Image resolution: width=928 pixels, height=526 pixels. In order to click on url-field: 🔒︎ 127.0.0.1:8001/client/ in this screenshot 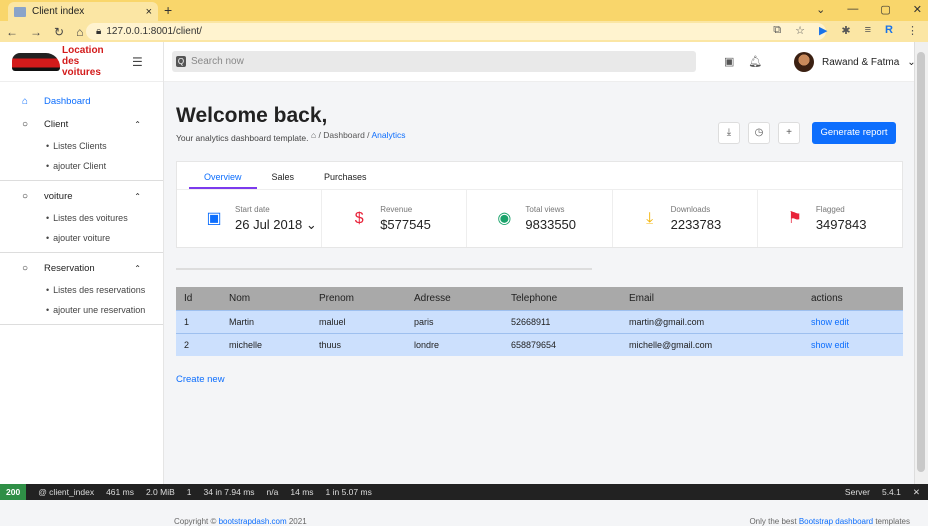, I will do `click(456, 31)`.